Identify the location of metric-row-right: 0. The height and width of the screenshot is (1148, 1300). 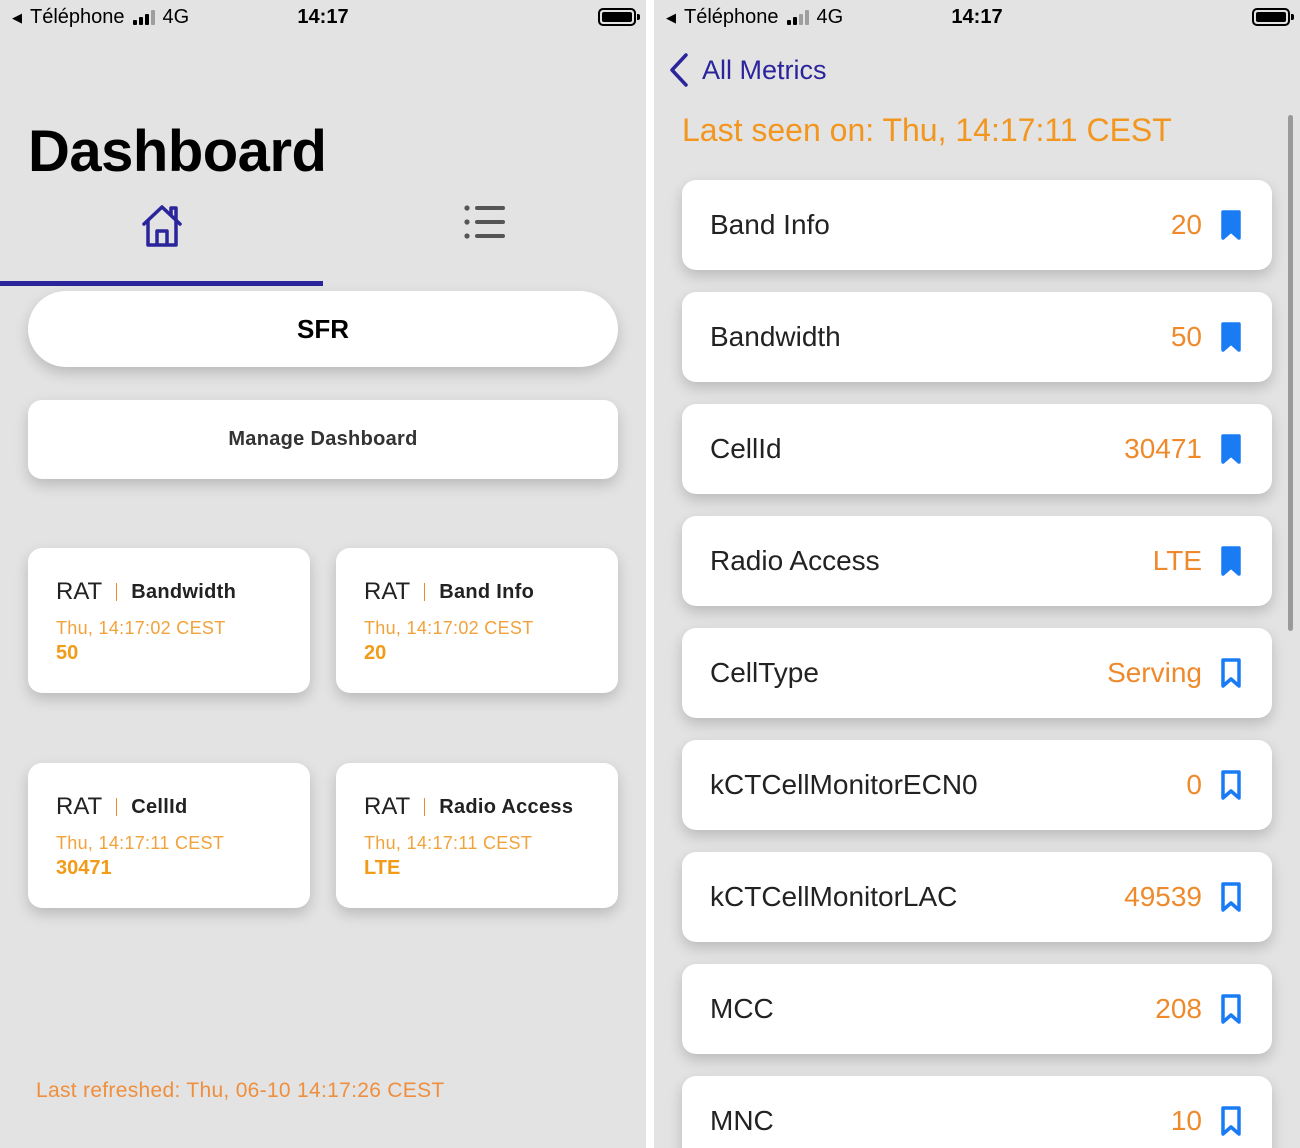
(1214, 785).